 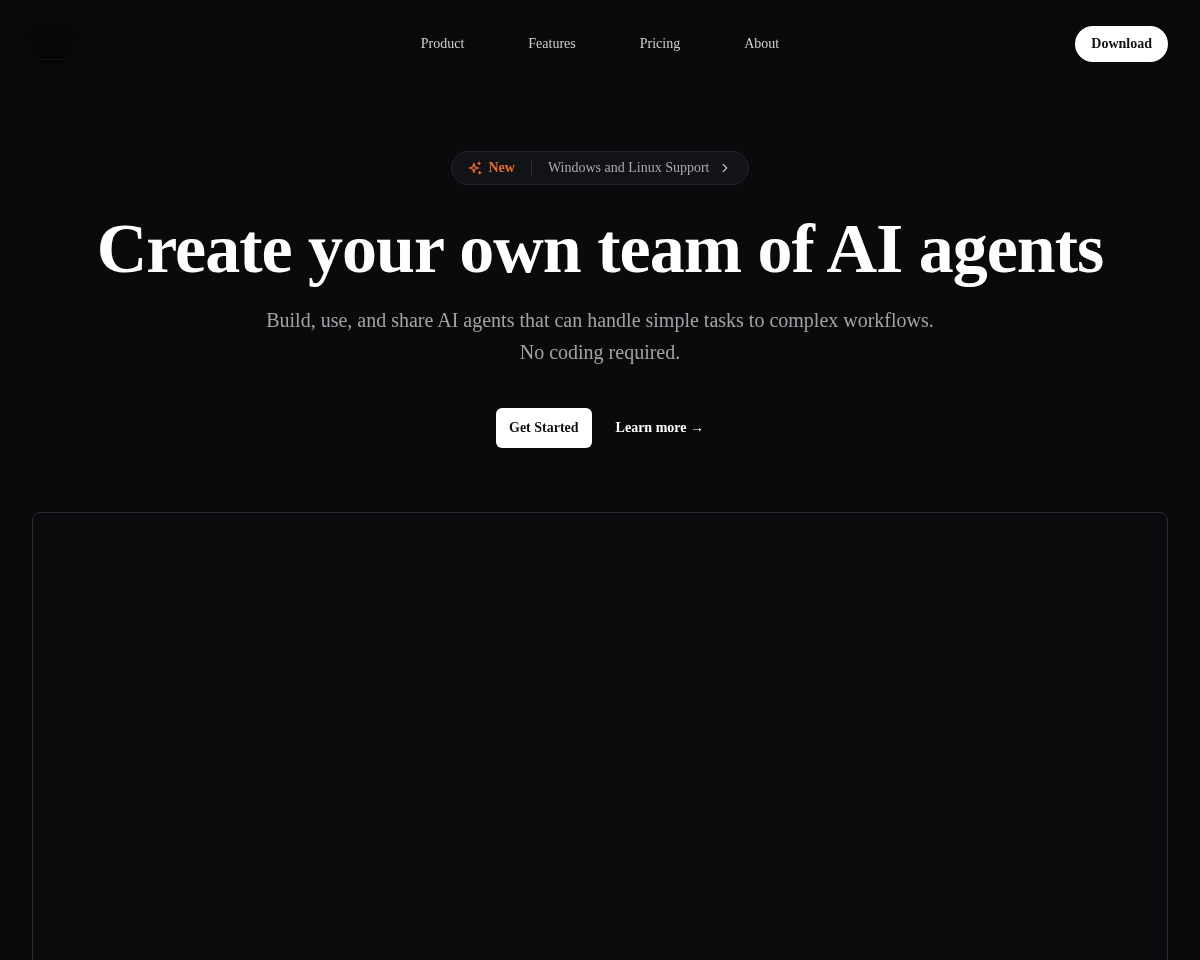 I want to click on hero-subtitle: No coding required., so click(x=600, y=353).